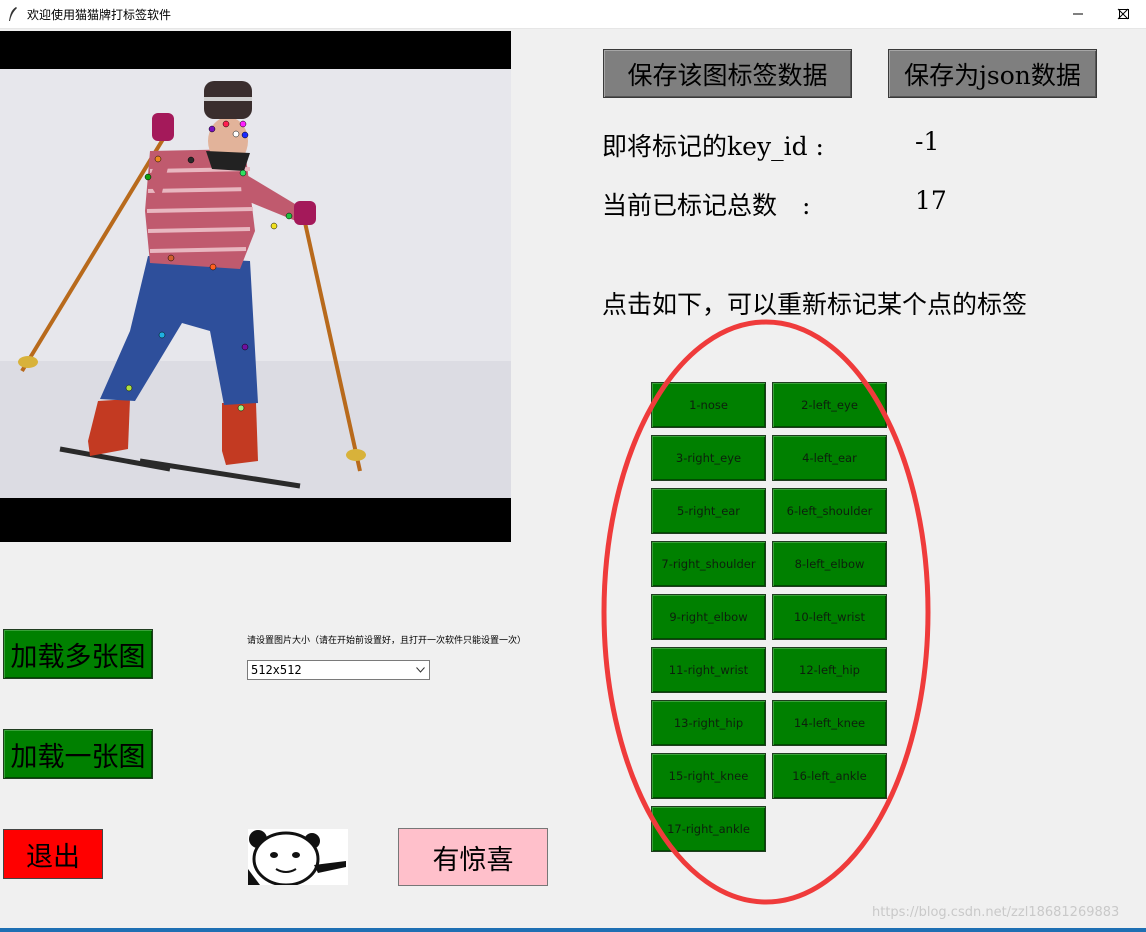 This screenshot has height=932, width=1146. What do you see at coordinates (815, 304) in the screenshot?
I see `relabel-hint: 点击如下，可以重新标记某个点的标签` at bounding box center [815, 304].